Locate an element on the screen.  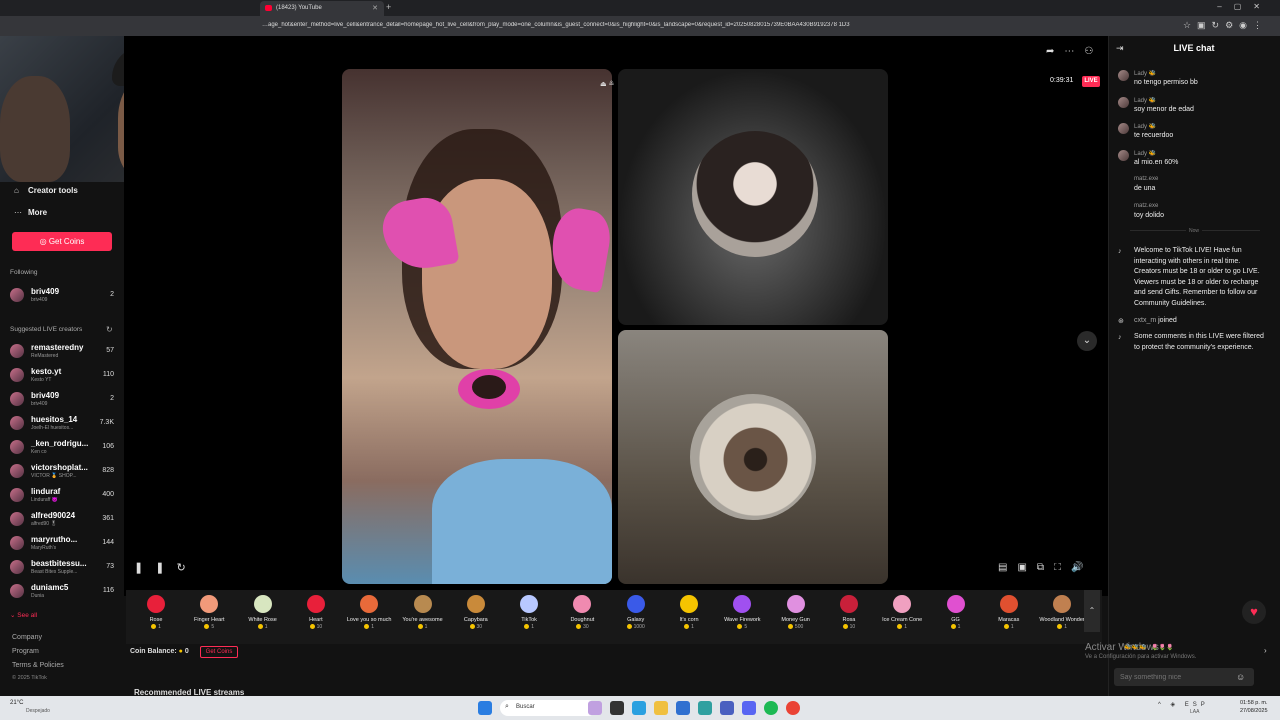
stream-timer: 0:39:31 is located at coordinates (1062, 80).